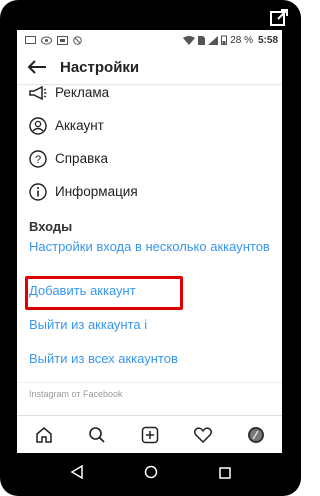 This screenshot has width=320, height=496. Describe the element at coordinates (149, 40) in the screenshot. I see `status-bar: 28 % 5:58` at that location.